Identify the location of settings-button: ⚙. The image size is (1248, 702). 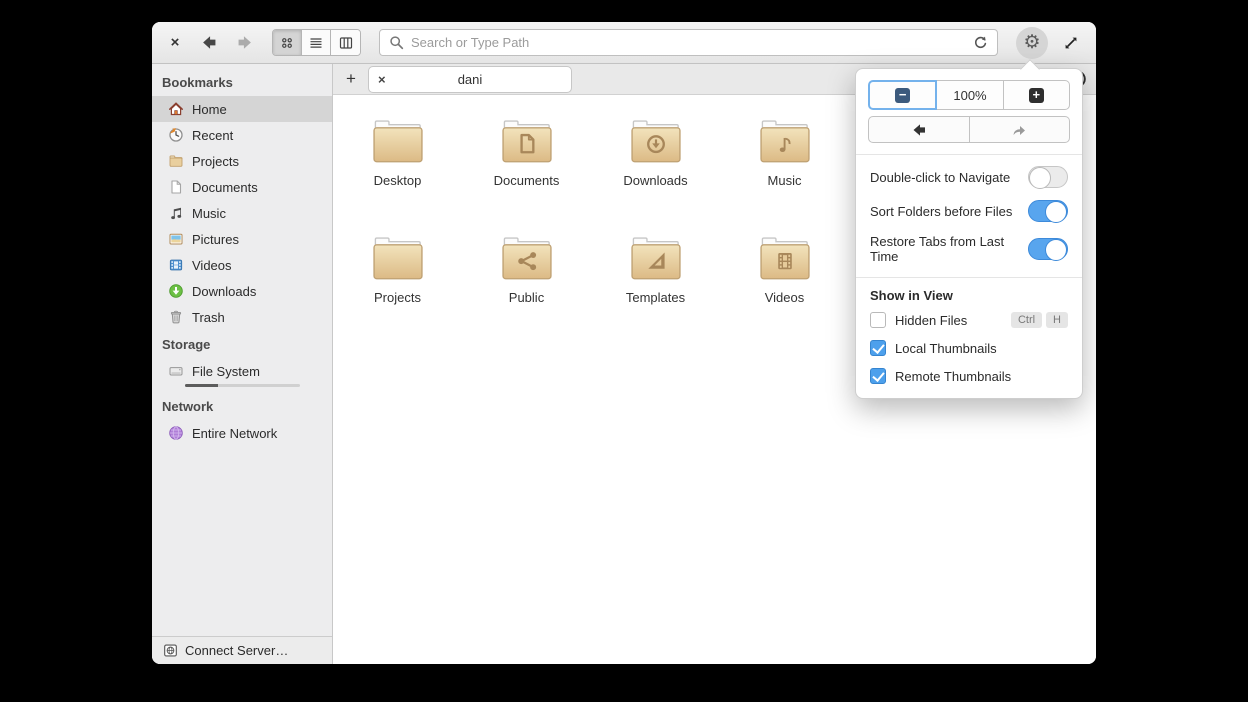
(1032, 42).